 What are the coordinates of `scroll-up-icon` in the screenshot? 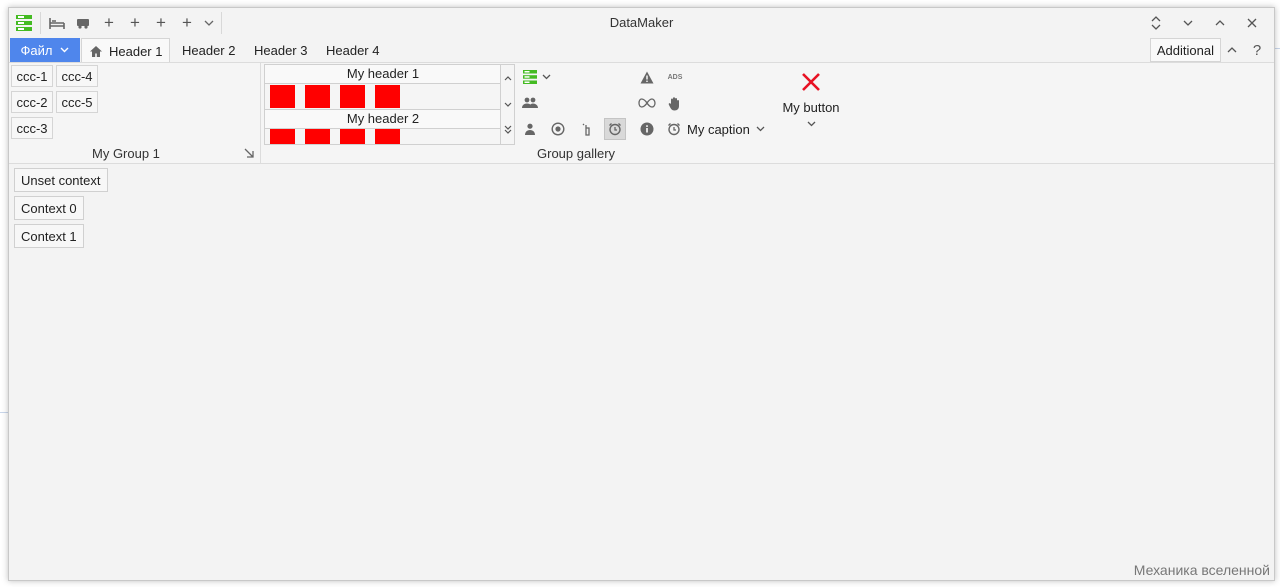 It's located at (507, 78).